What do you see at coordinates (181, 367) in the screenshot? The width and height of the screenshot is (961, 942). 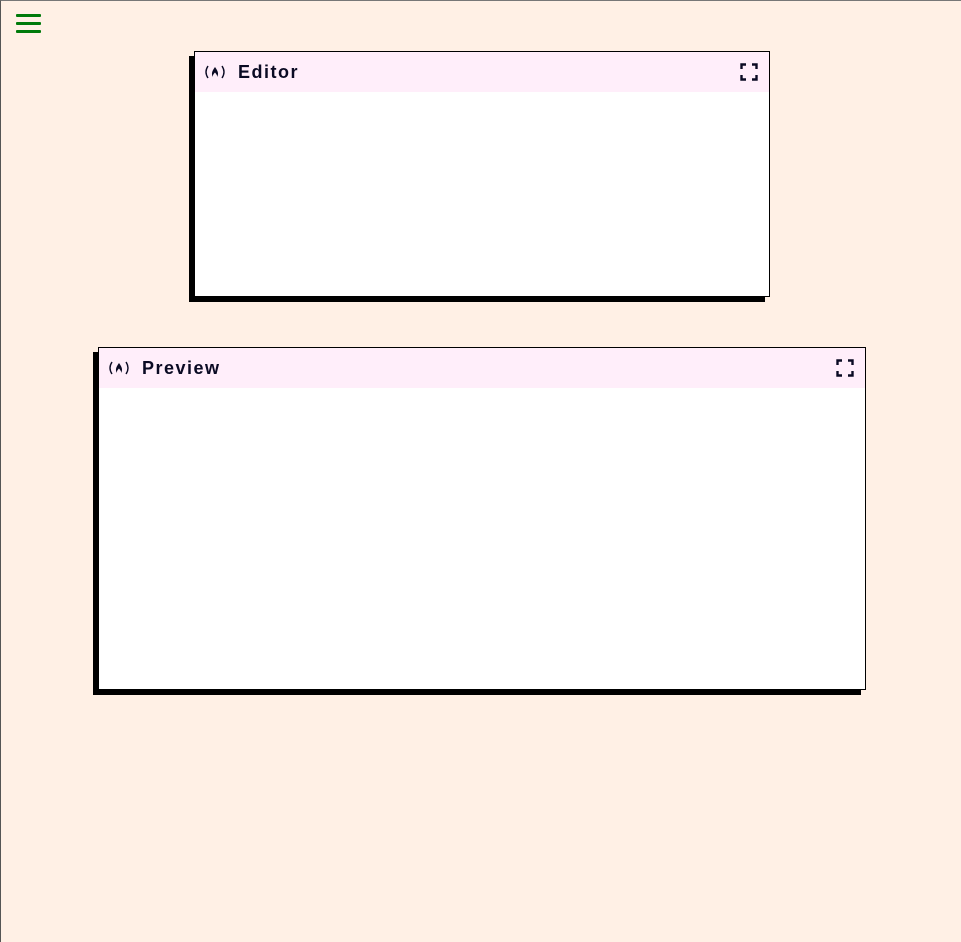 I see `preview-panel-title: Preview` at bounding box center [181, 367].